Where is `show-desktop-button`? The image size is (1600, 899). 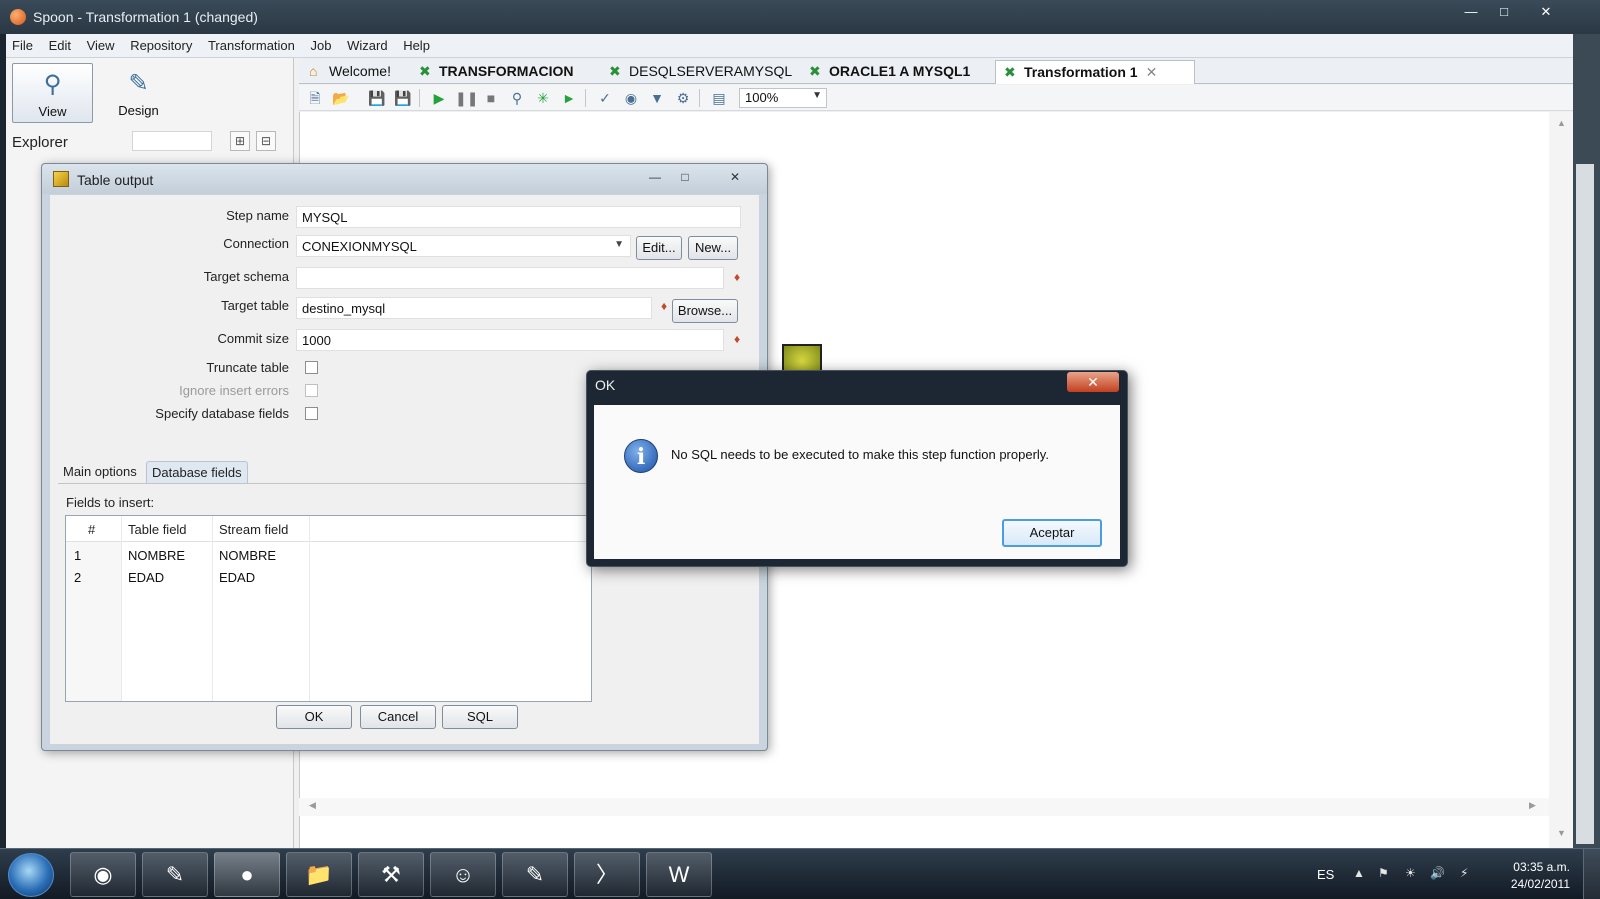 show-desktop-button is located at coordinates (1591, 874).